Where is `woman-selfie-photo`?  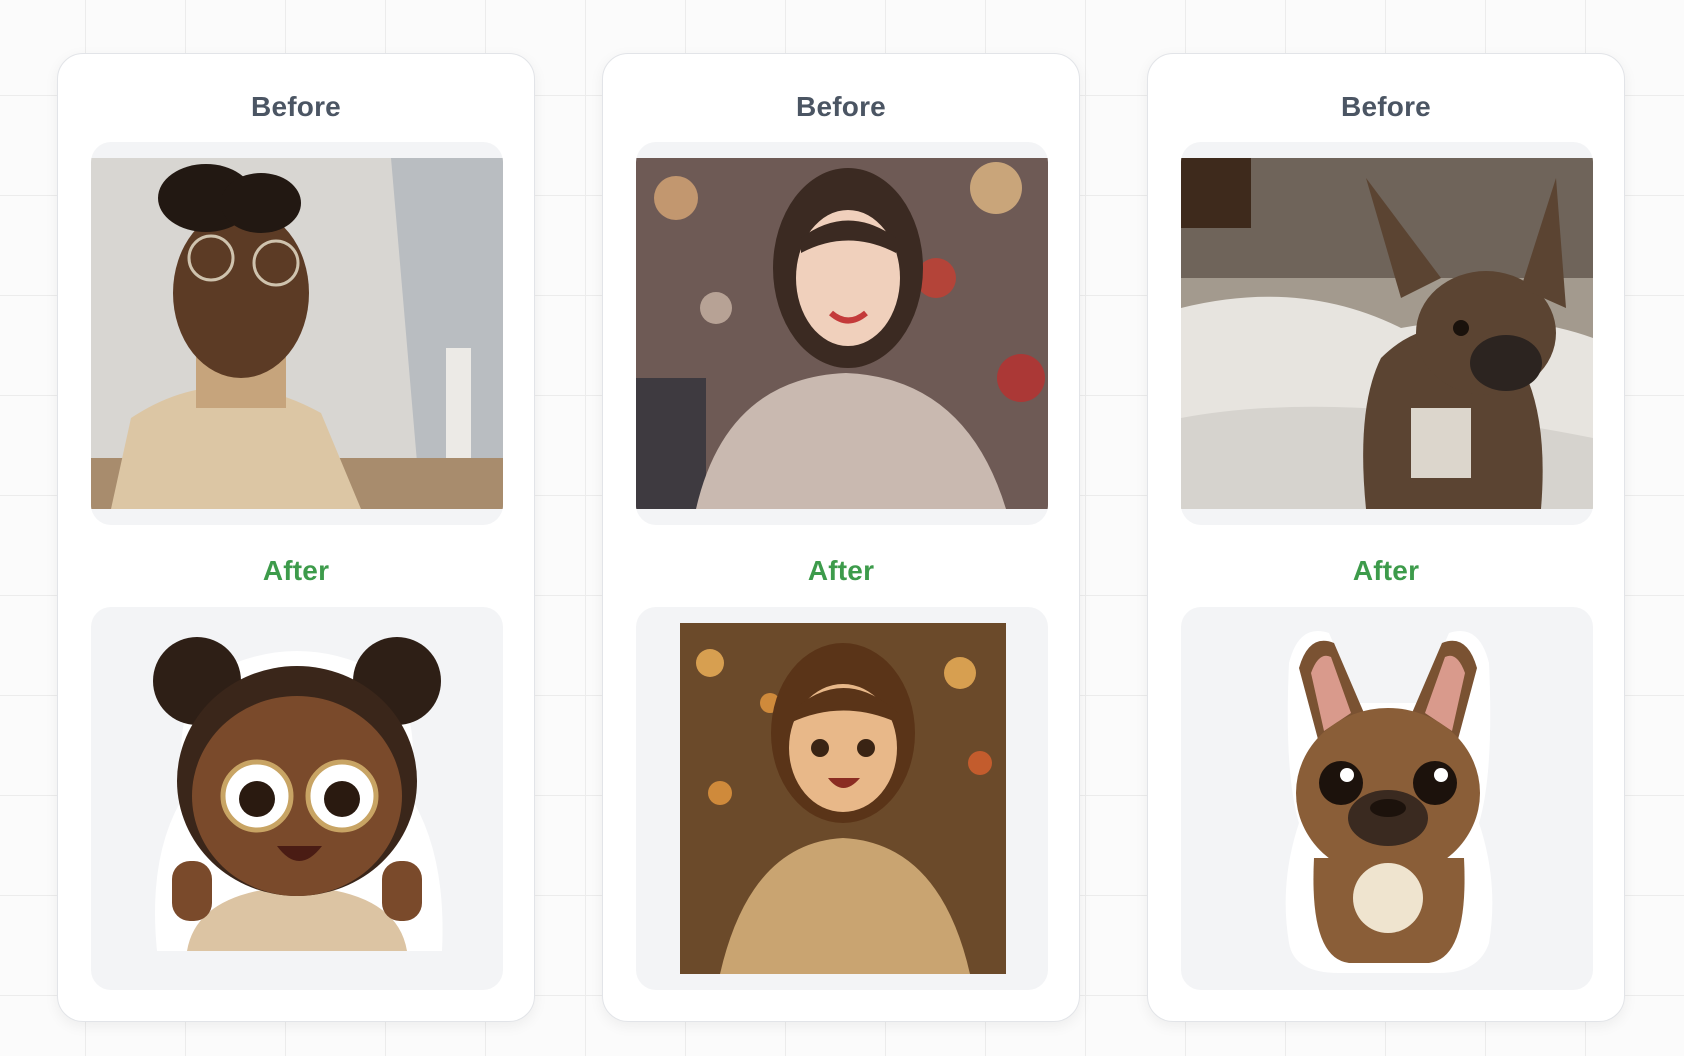
woman-selfie-photo is located at coordinates (297, 333).